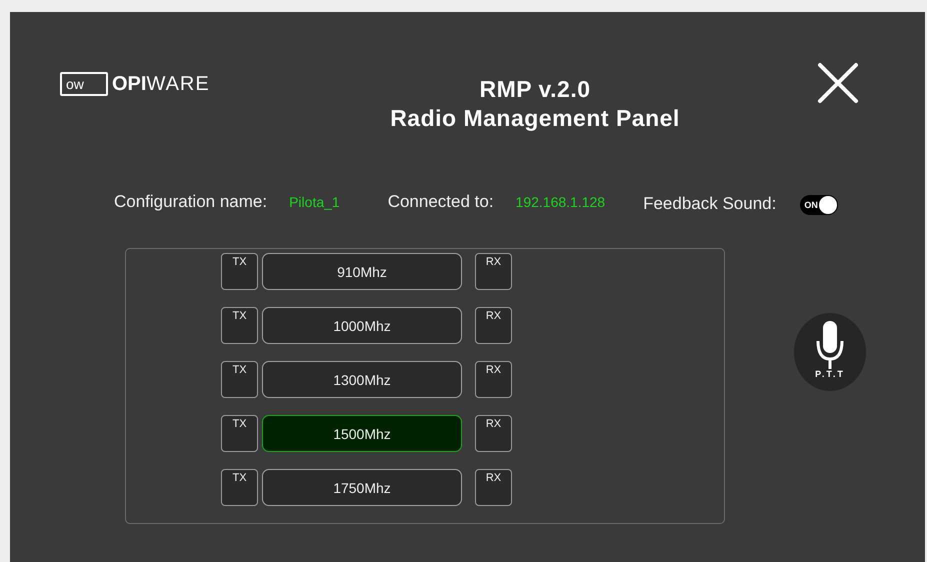 Image resolution: width=927 pixels, height=562 pixels. I want to click on logo-text: WARE, so click(178, 84).